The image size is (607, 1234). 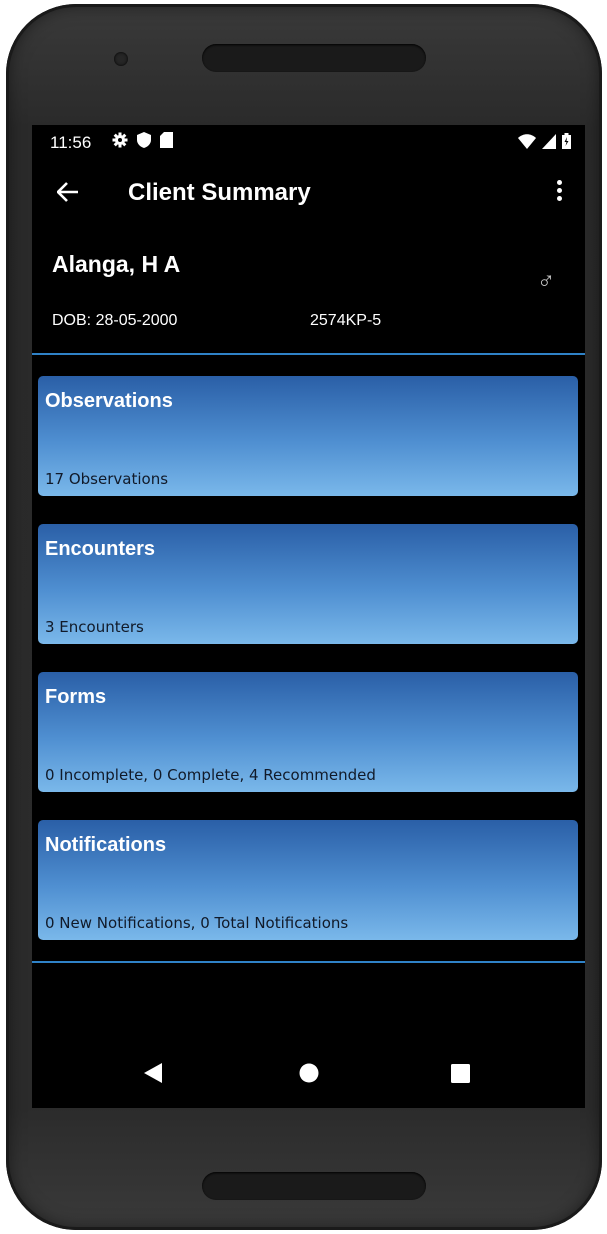 What do you see at coordinates (314, 1186) in the screenshot?
I see `bottom-speaker` at bounding box center [314, 1186].